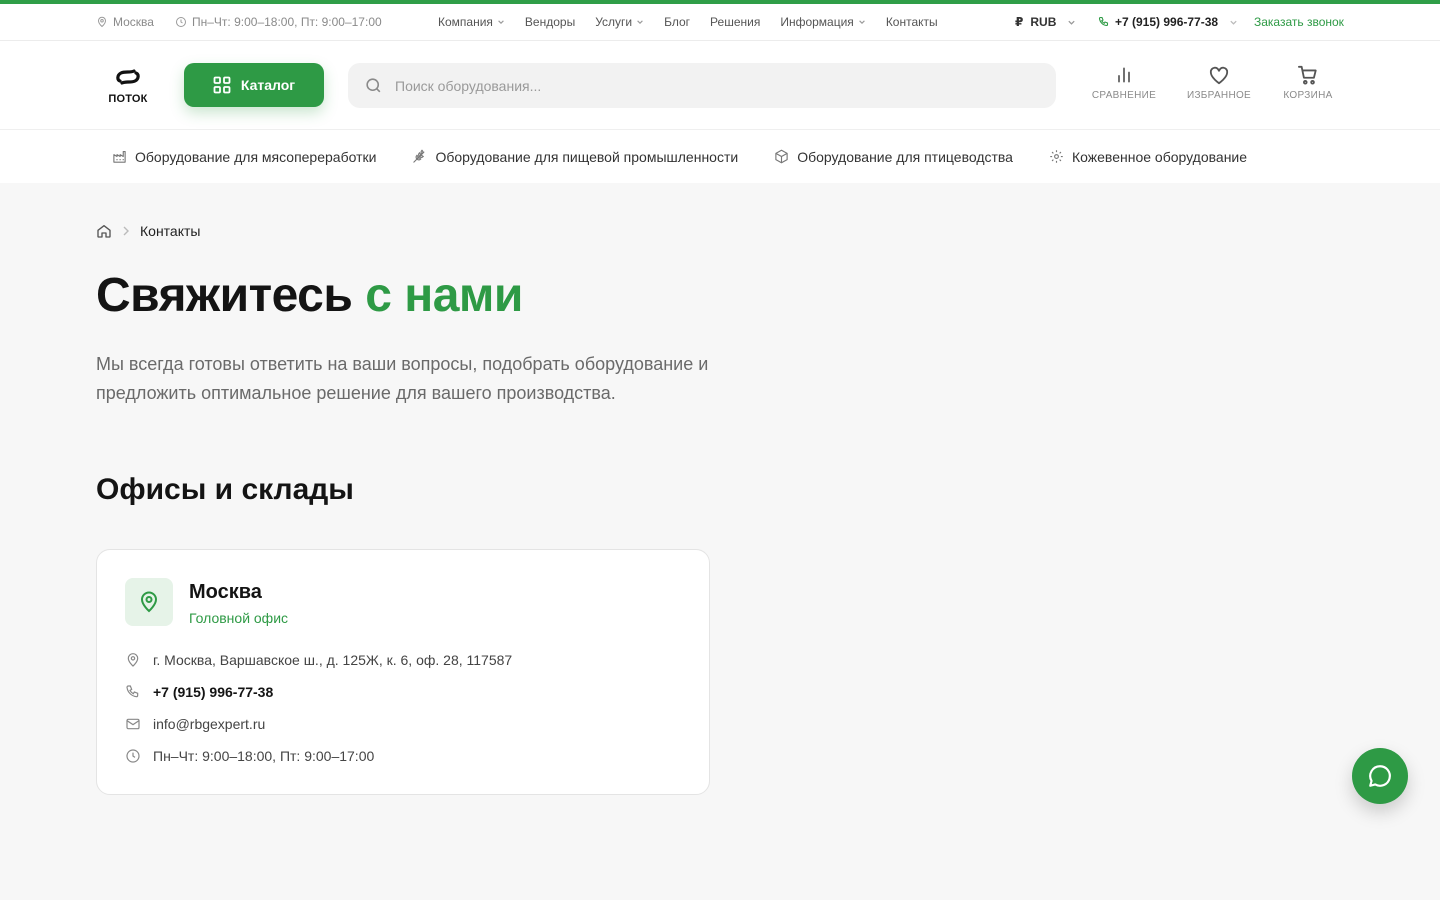  I want to click on chat-bubble-icon, so click(1380, 776).